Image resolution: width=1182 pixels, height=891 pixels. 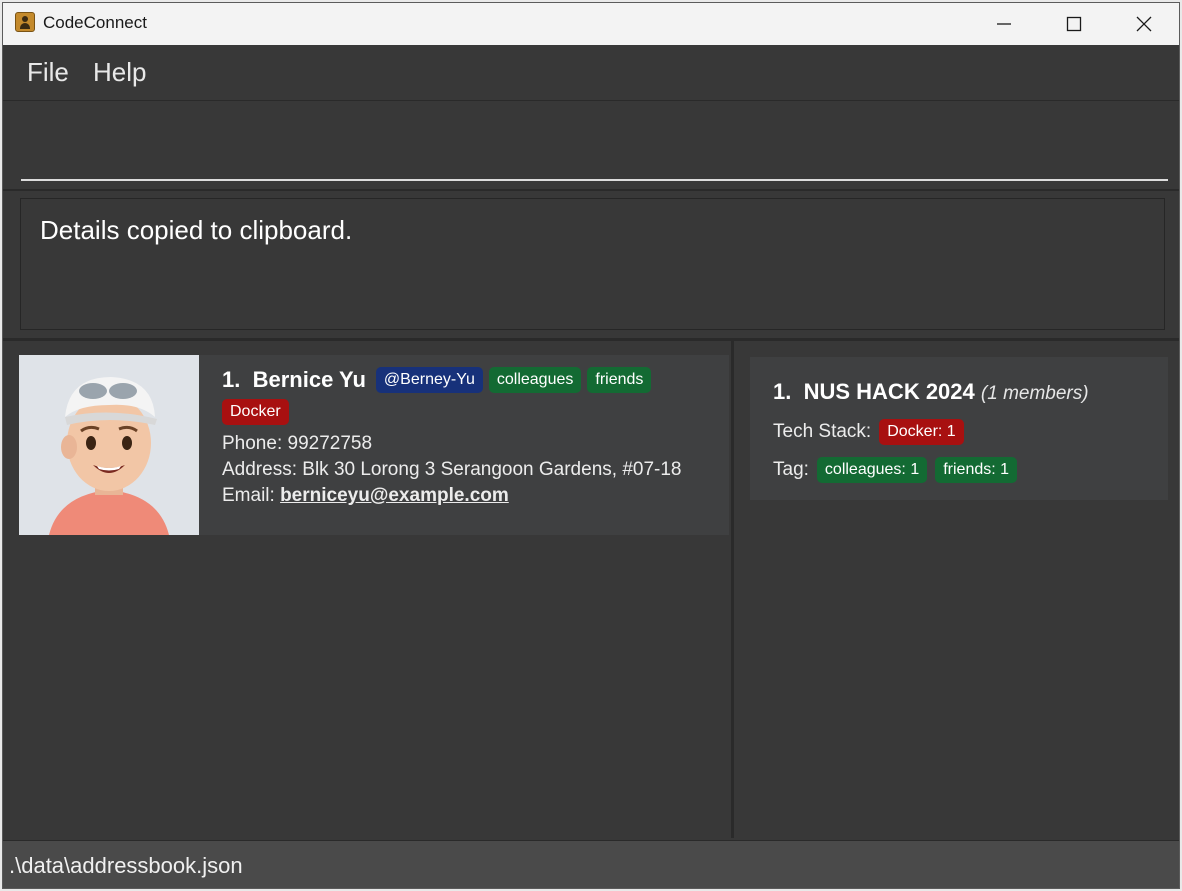 I want to click on tech-badge: Docker, so click(x=255, y=412).